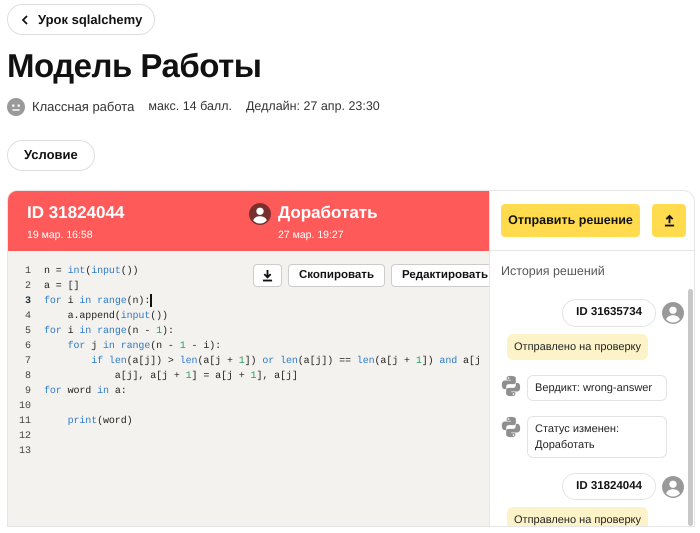 This screenshot has width=700, height=533. What do you see at coordinates (206, 377) in the screenshot?
I see `code-line: a[j], a[j + 1] = a[j + 1], a[j]` at bounding box center [206, 377].